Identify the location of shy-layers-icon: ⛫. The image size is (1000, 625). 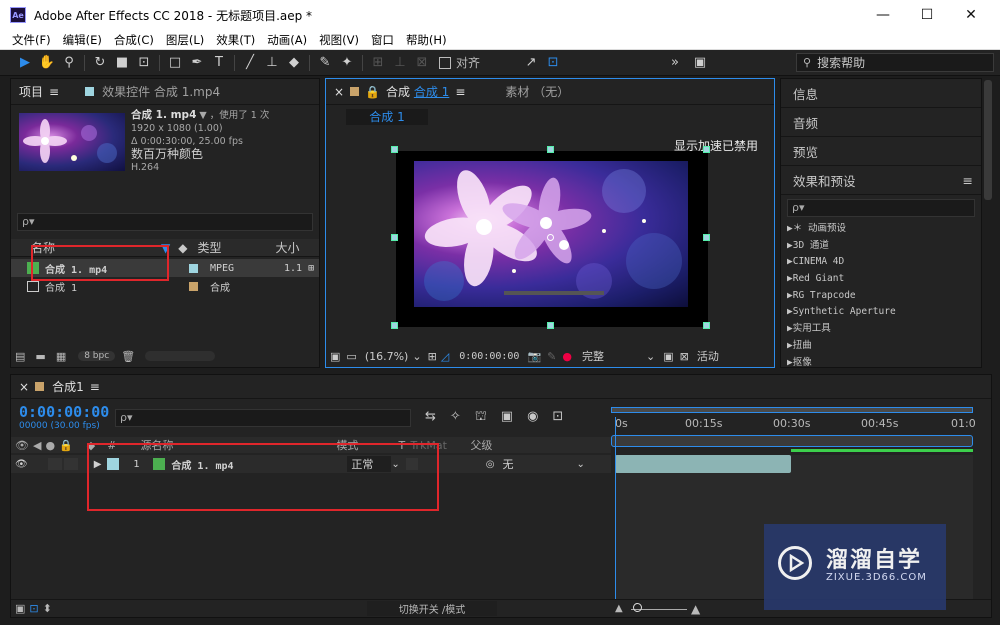
(481, 417).